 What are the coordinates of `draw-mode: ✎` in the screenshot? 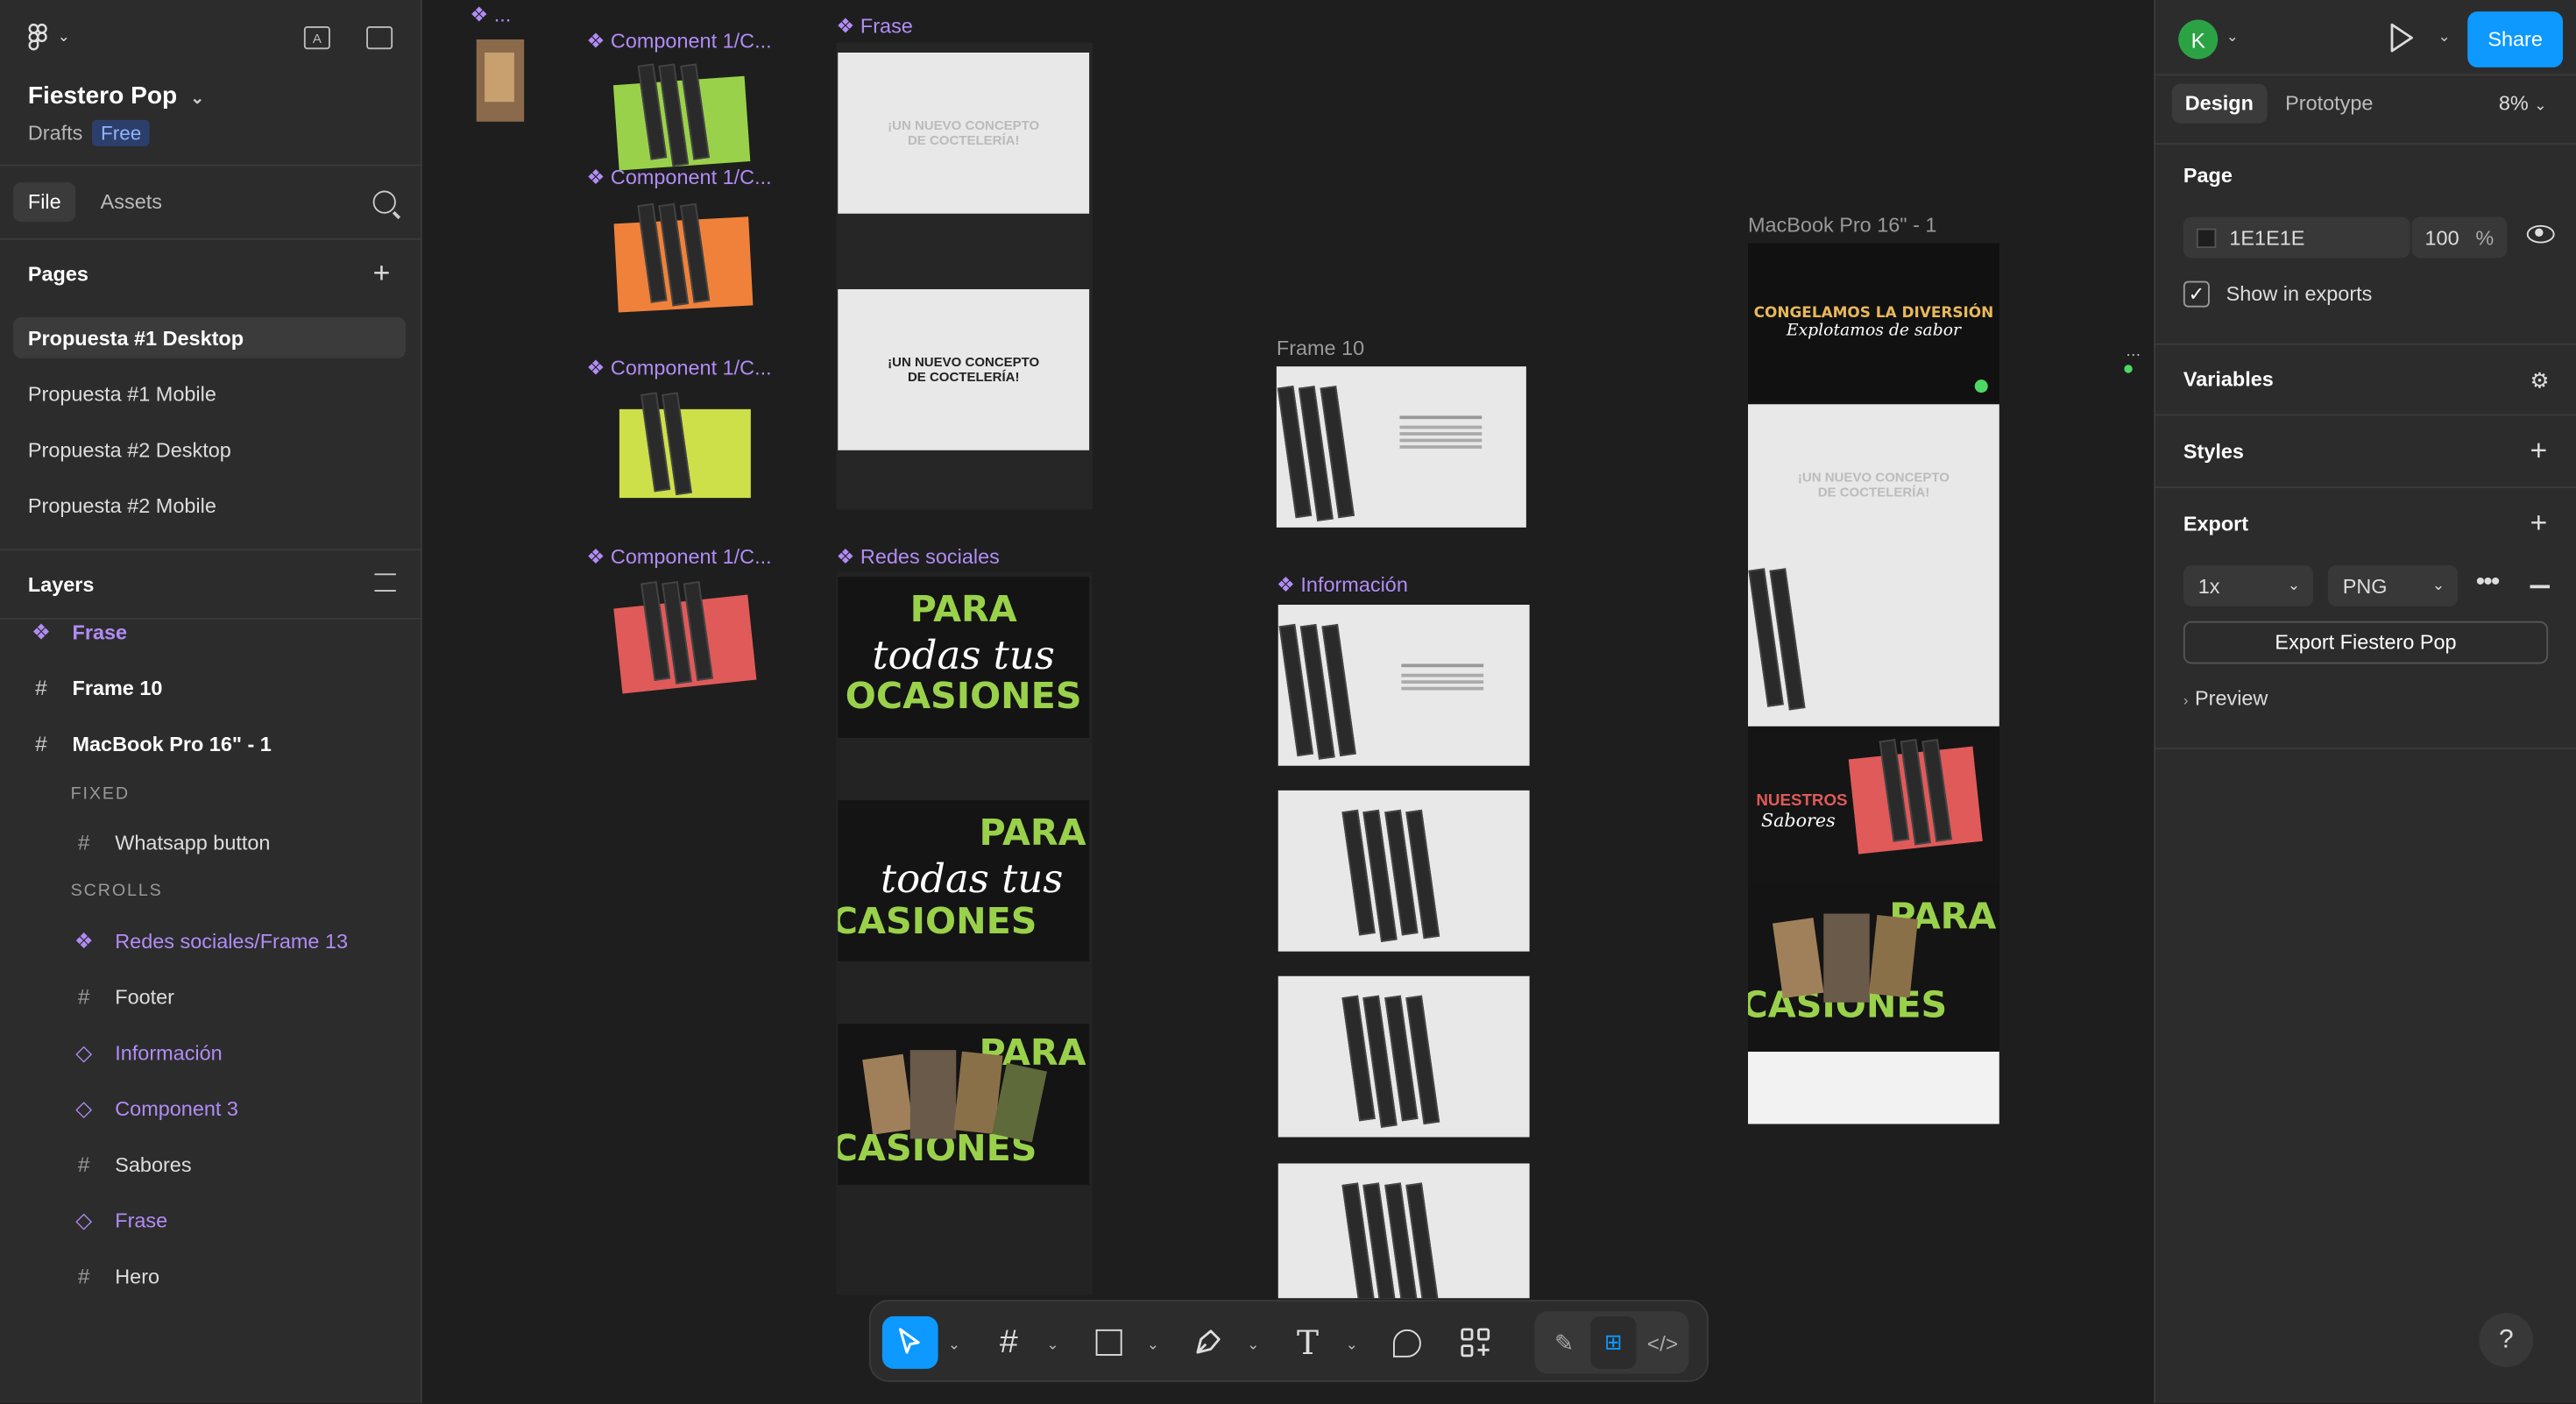 It's located at (1564, 1342).